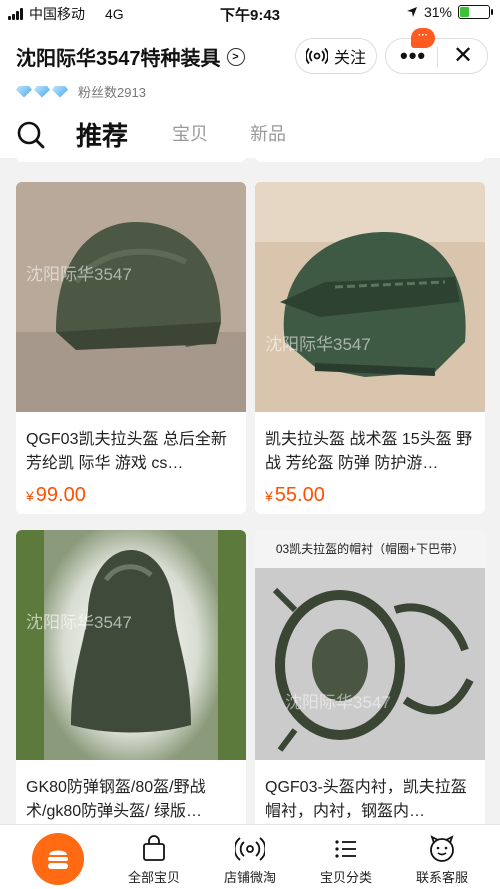 The image size is (500, 889). Describe the element at coordinates (131, 491) in the screenshot. I see `product-price: ¥99.00` at that location.